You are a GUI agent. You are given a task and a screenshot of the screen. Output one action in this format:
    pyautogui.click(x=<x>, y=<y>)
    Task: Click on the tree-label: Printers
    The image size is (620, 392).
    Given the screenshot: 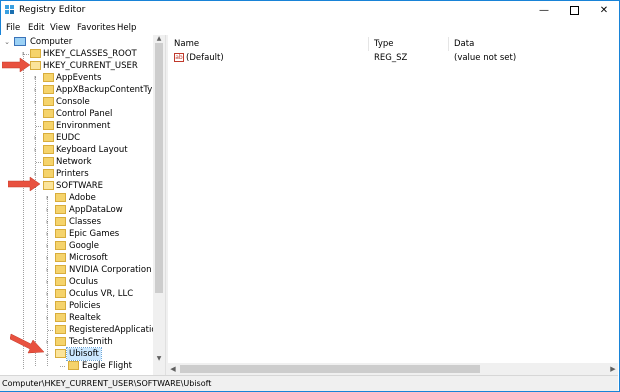 What is the action you would take?
    pyautogui.click(x=72, y=174)
    